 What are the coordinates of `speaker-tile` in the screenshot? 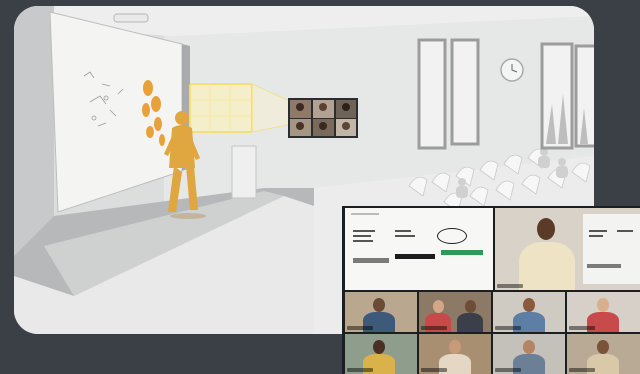 It's located at (567, 249).